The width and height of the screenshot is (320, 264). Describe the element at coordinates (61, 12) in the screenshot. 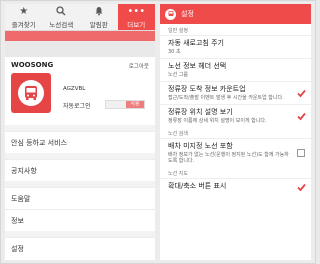

I see `search-icon` at that location.